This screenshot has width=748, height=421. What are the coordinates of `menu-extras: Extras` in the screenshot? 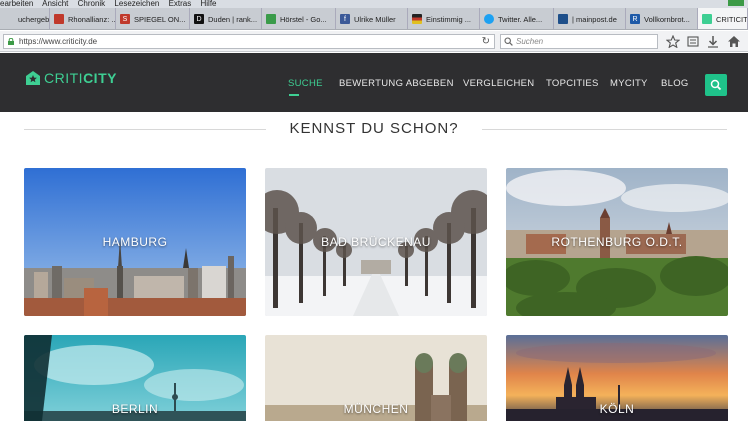 It's located at (180, 4).